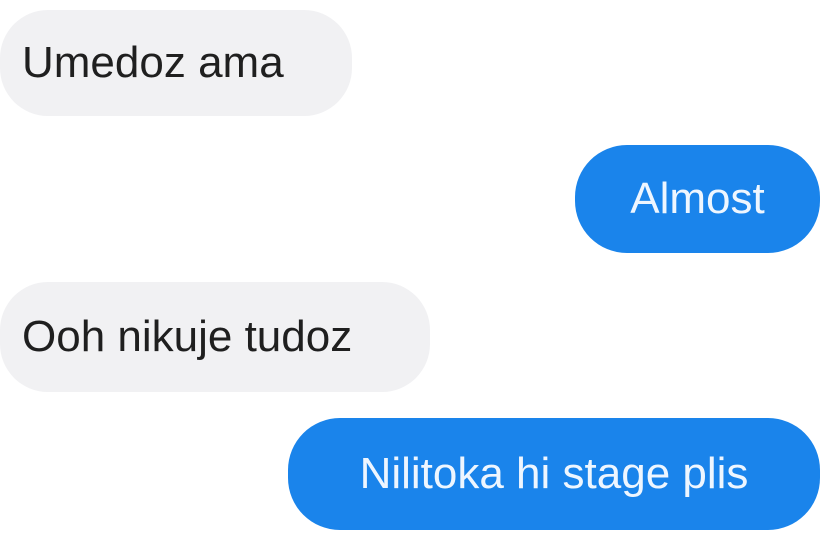  I want to click on message-text: Umedoz ama, so click(153, 62).